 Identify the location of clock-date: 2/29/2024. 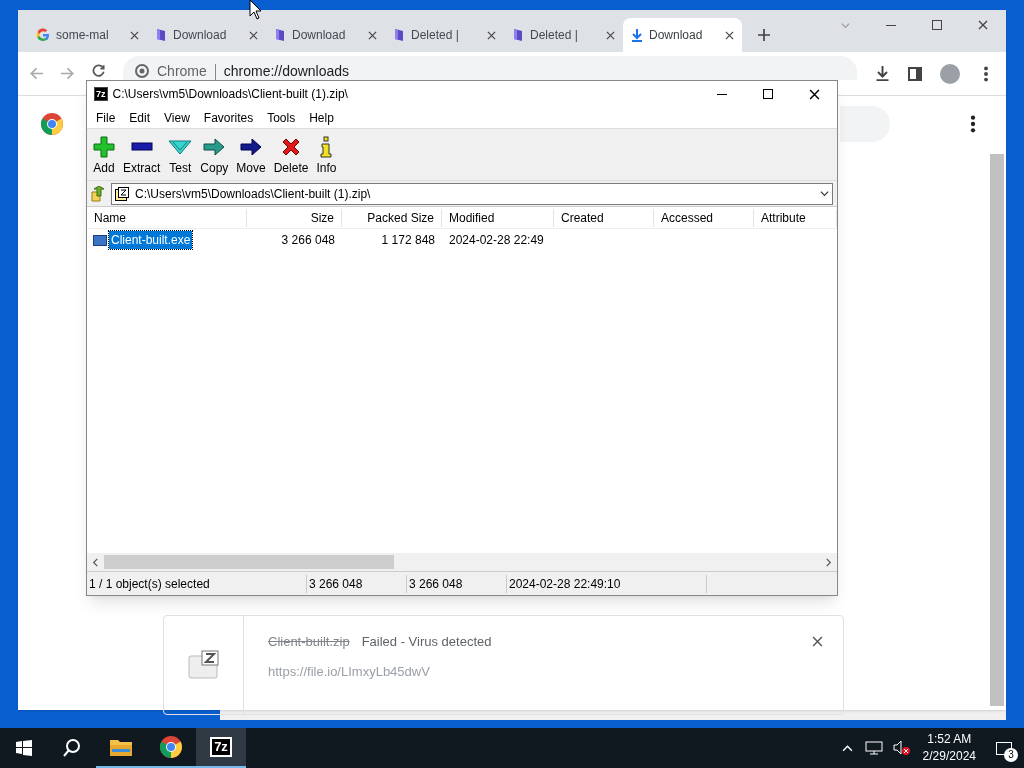
(949, 756).